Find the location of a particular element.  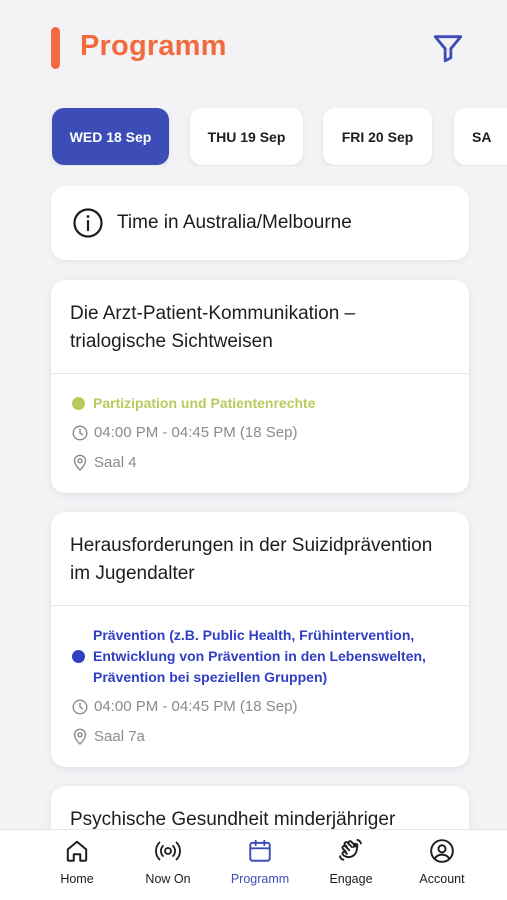

nav-home: Home is located at coordinates (77, 866).